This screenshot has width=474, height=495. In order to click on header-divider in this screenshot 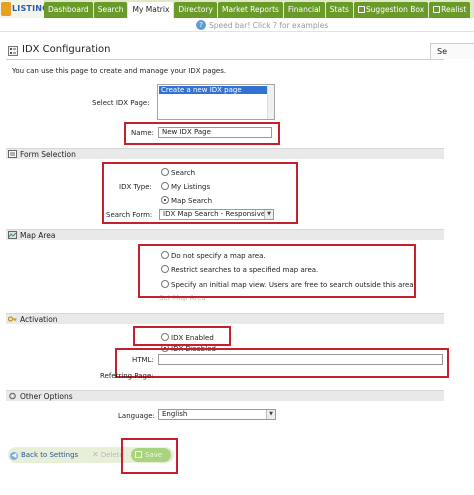, I will do `click(225, 59)`.